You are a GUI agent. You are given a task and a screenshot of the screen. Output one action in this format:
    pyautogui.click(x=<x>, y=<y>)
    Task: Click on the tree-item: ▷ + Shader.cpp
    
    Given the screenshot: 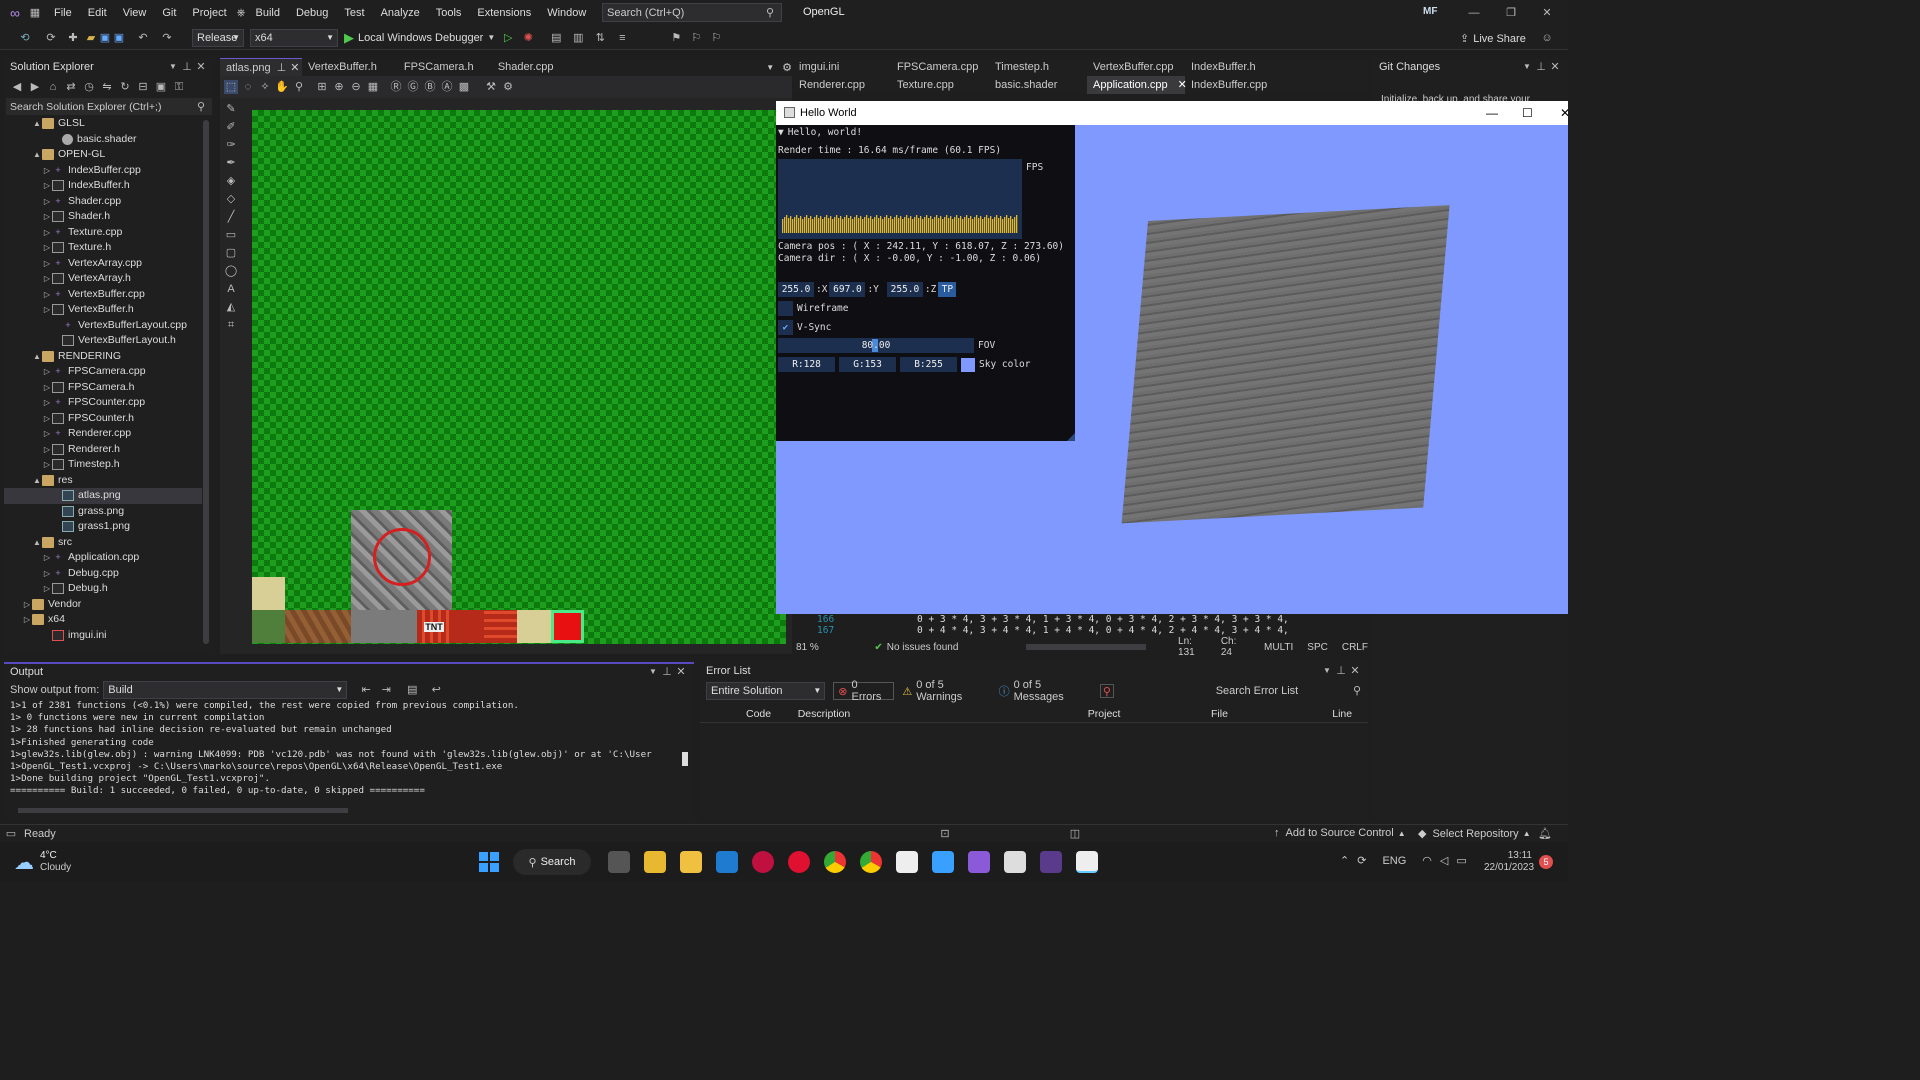 What is the action you would take?
    pyautogui.click(x=103, y=202)
    